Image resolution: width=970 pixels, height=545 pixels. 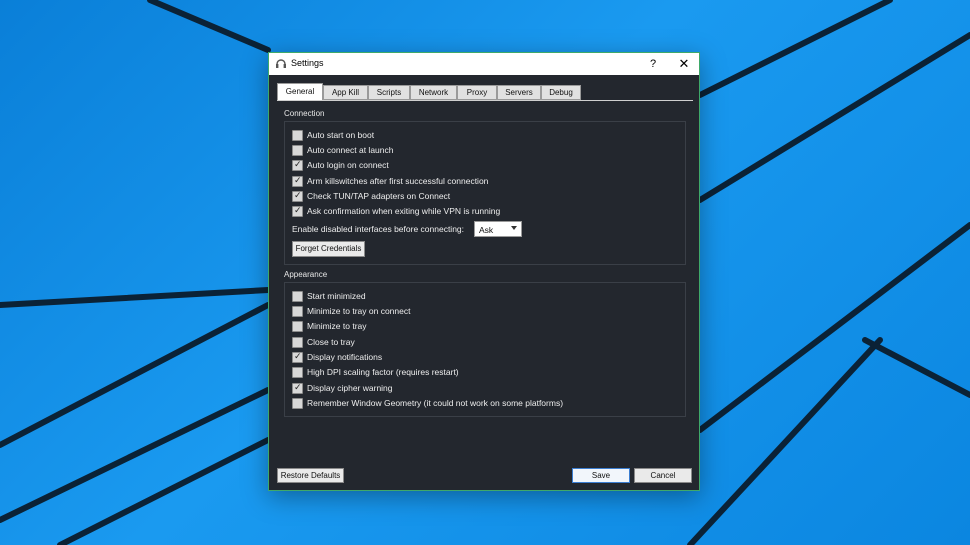 I want to click on tab-app-kill: App Kill, so click(x=345, y=92).